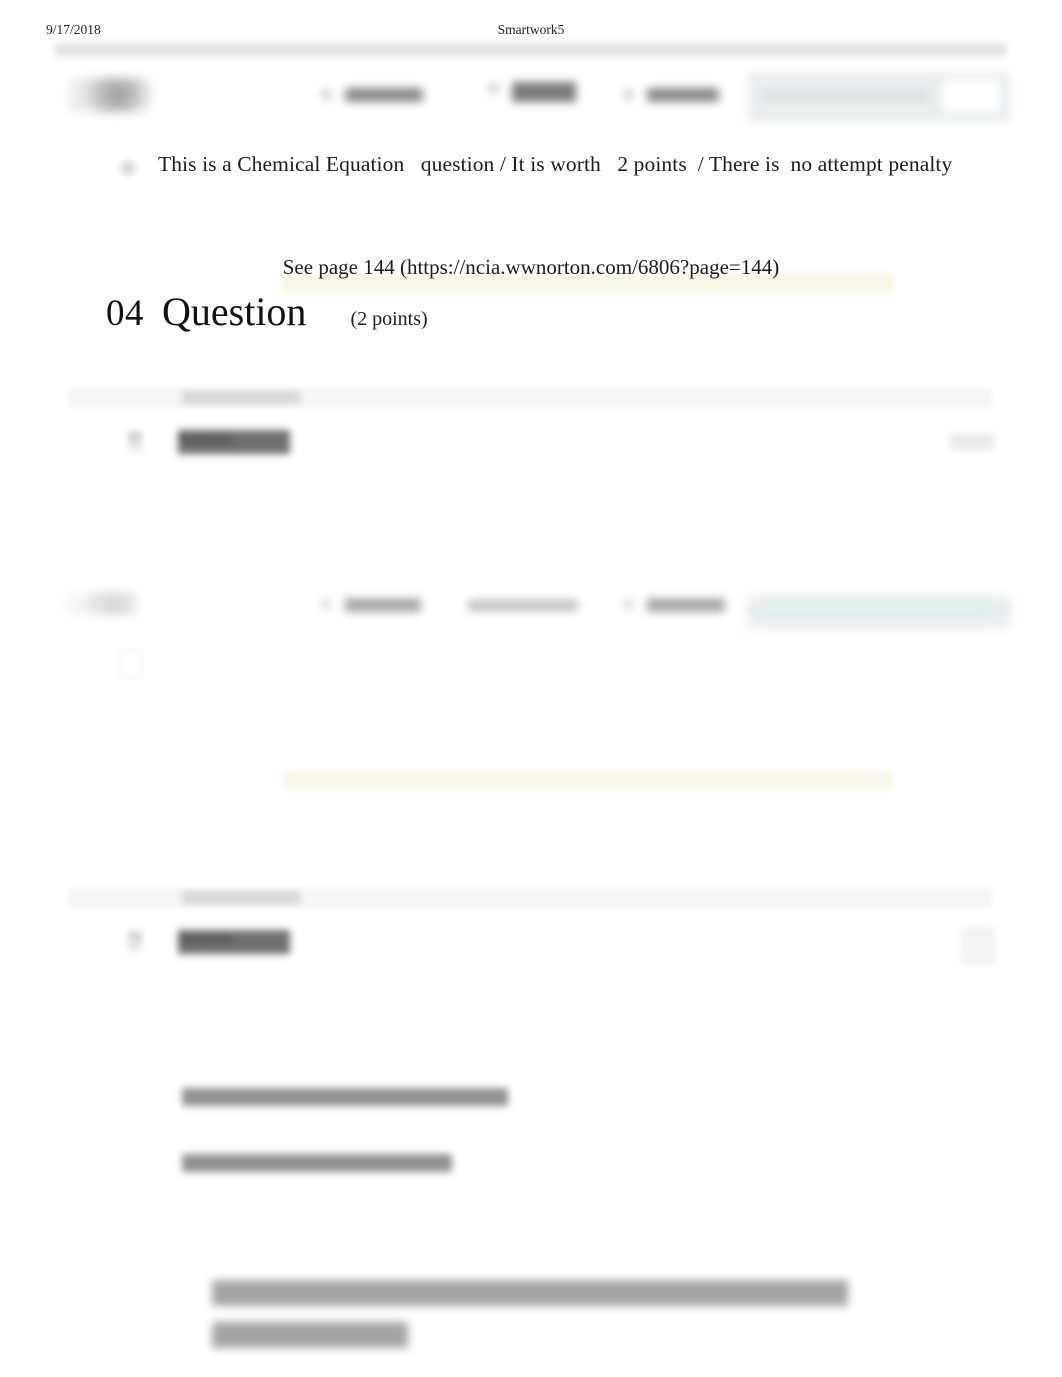  I want to click on question-heading: 04 Question (2 points), so click(267, 311).